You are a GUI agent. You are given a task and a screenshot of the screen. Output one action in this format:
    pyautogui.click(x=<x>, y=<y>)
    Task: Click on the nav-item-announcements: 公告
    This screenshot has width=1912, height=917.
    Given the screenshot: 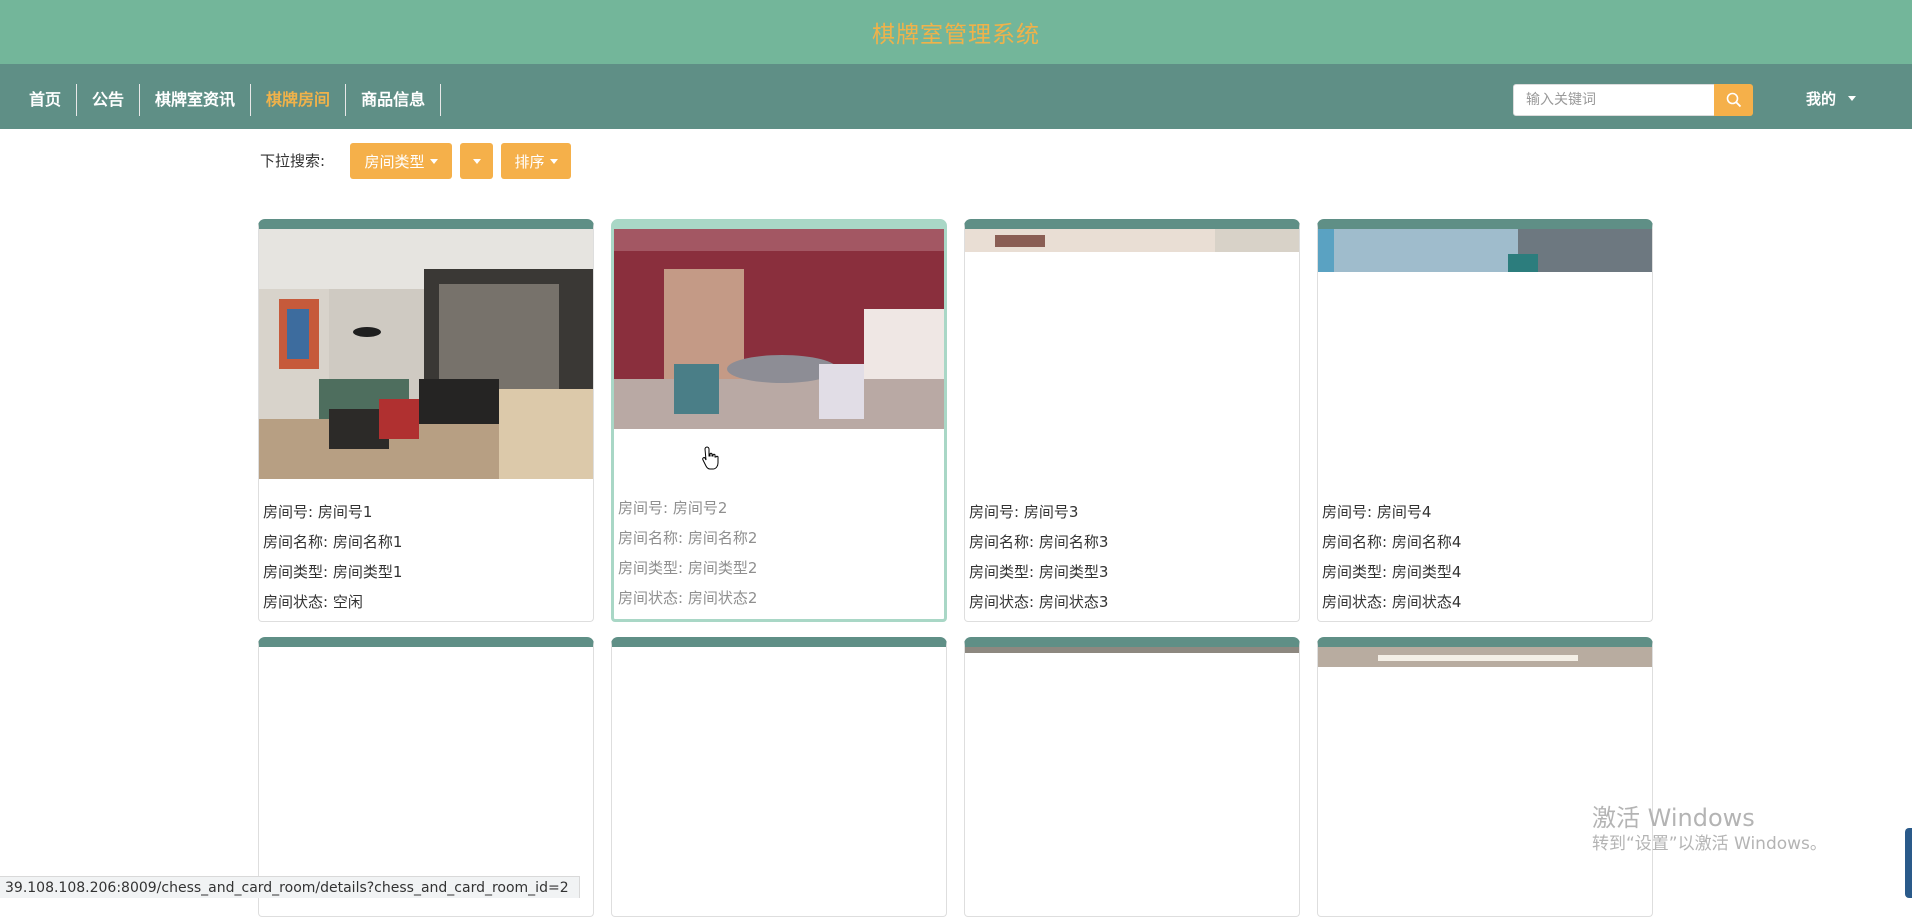 What is the action you would take?
    pyautogui.click(x=109, y=100)
    